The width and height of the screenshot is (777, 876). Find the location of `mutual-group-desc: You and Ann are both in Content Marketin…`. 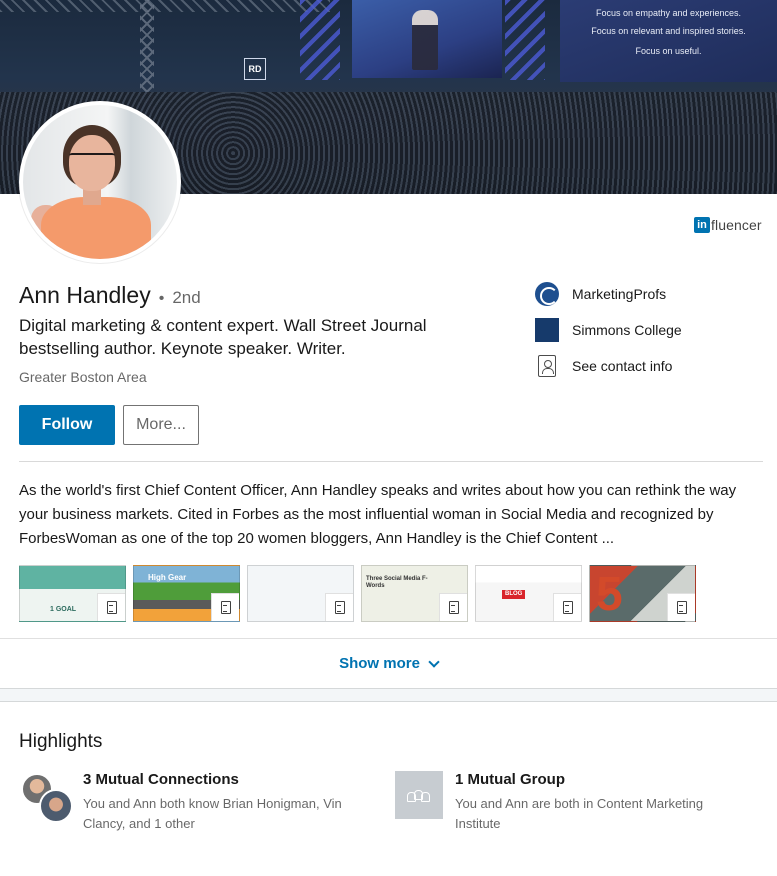

mutual-group-desc: You and Ann are both in Content Marketin… is located at coordinates (579, 813).